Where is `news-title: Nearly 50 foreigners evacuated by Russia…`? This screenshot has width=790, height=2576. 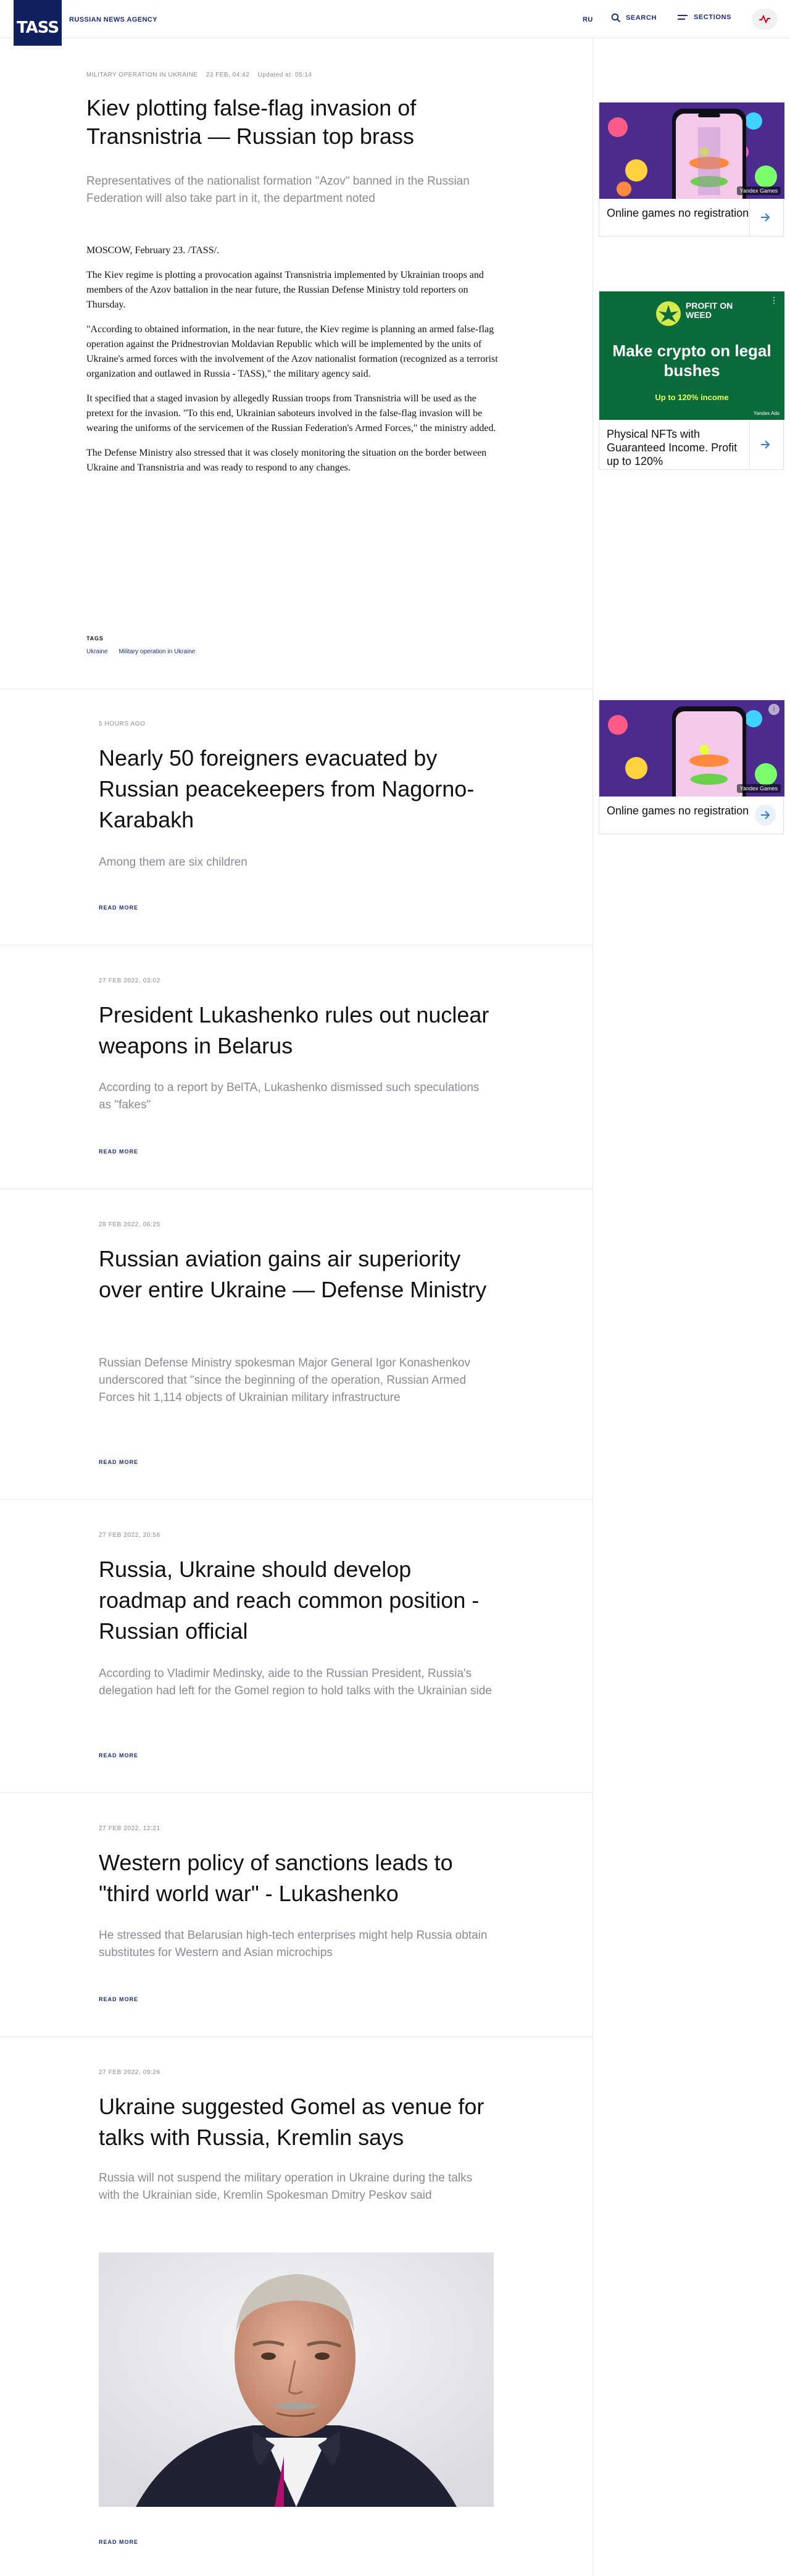
news-title: Nearly 50 foreigners evacuated by Russia… is located at coordinates (296, 789).